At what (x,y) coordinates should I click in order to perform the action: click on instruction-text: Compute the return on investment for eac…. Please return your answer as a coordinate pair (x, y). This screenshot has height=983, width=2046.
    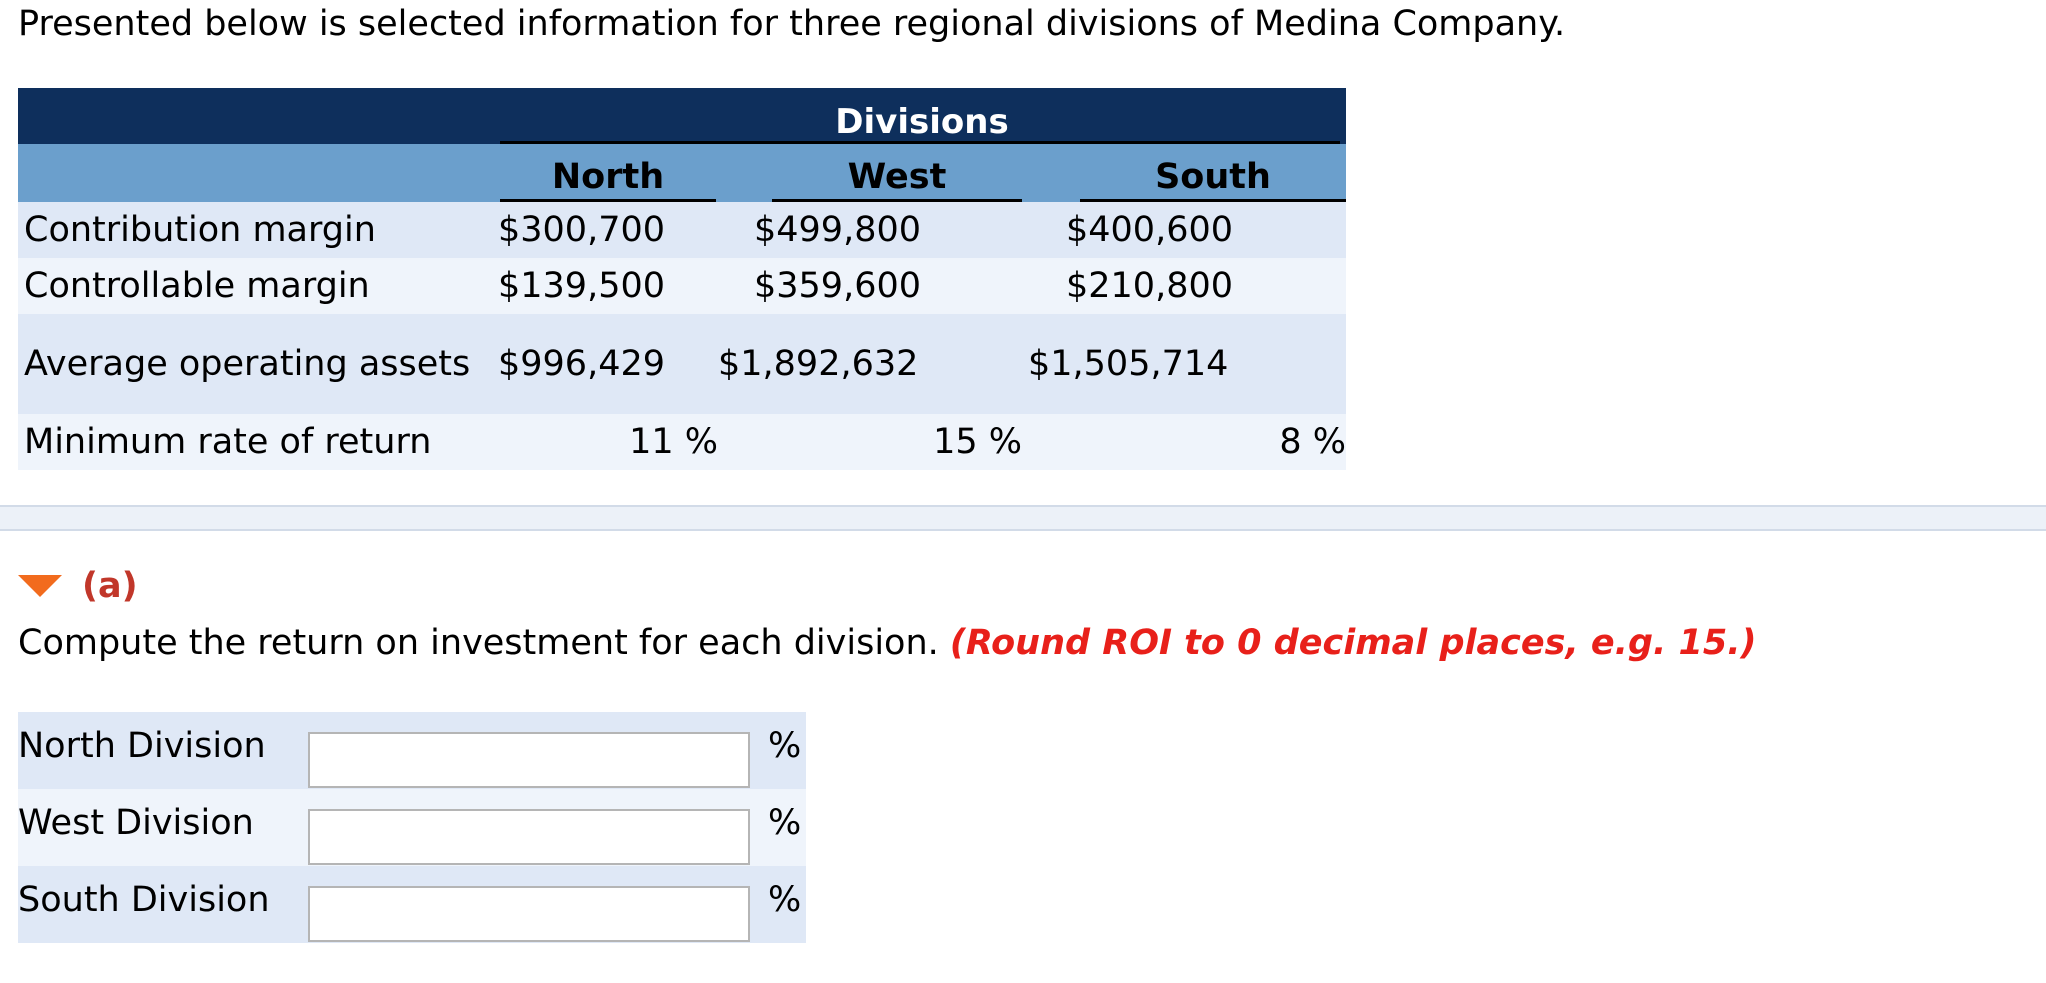
    Looking at the image, I should click on (478, 643).